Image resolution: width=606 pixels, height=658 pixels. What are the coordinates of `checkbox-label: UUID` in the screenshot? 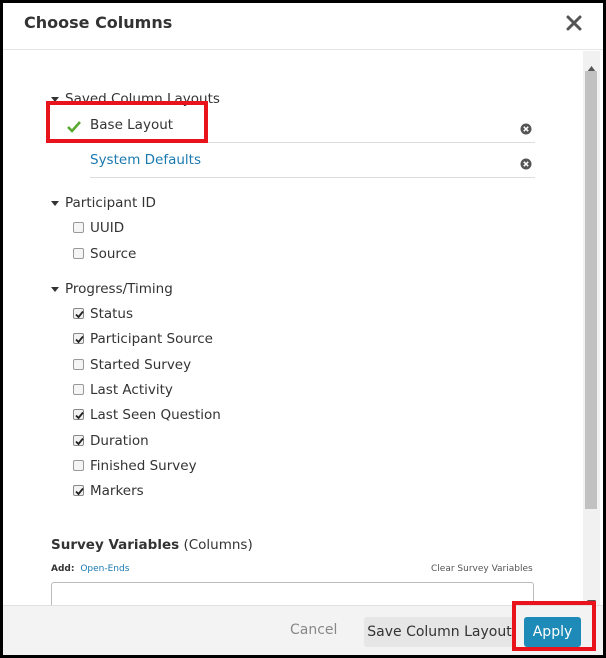 It's located at (107, 228).